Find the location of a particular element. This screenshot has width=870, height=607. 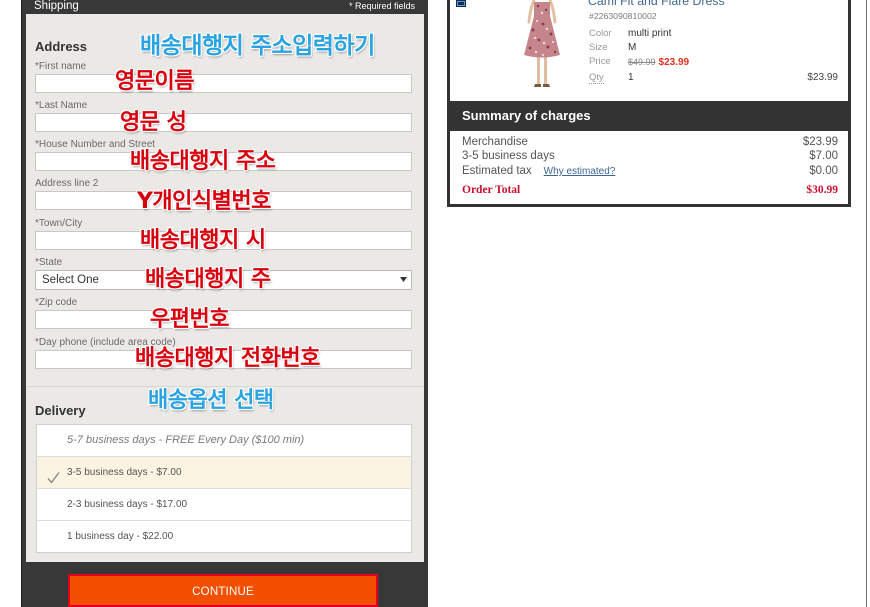

summary-row-value: $23.99 is located at coordinates (820, 142).